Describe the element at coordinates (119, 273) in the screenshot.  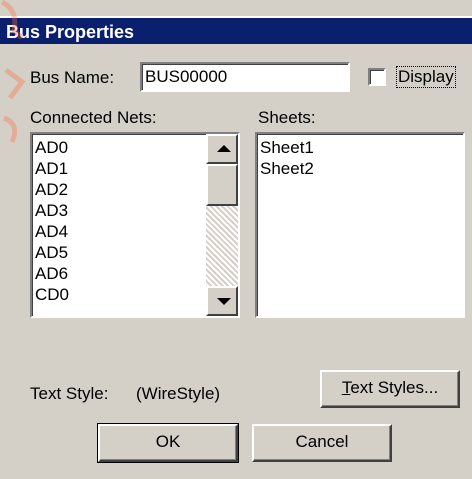
I see `net-list-item: AD6` at that location.